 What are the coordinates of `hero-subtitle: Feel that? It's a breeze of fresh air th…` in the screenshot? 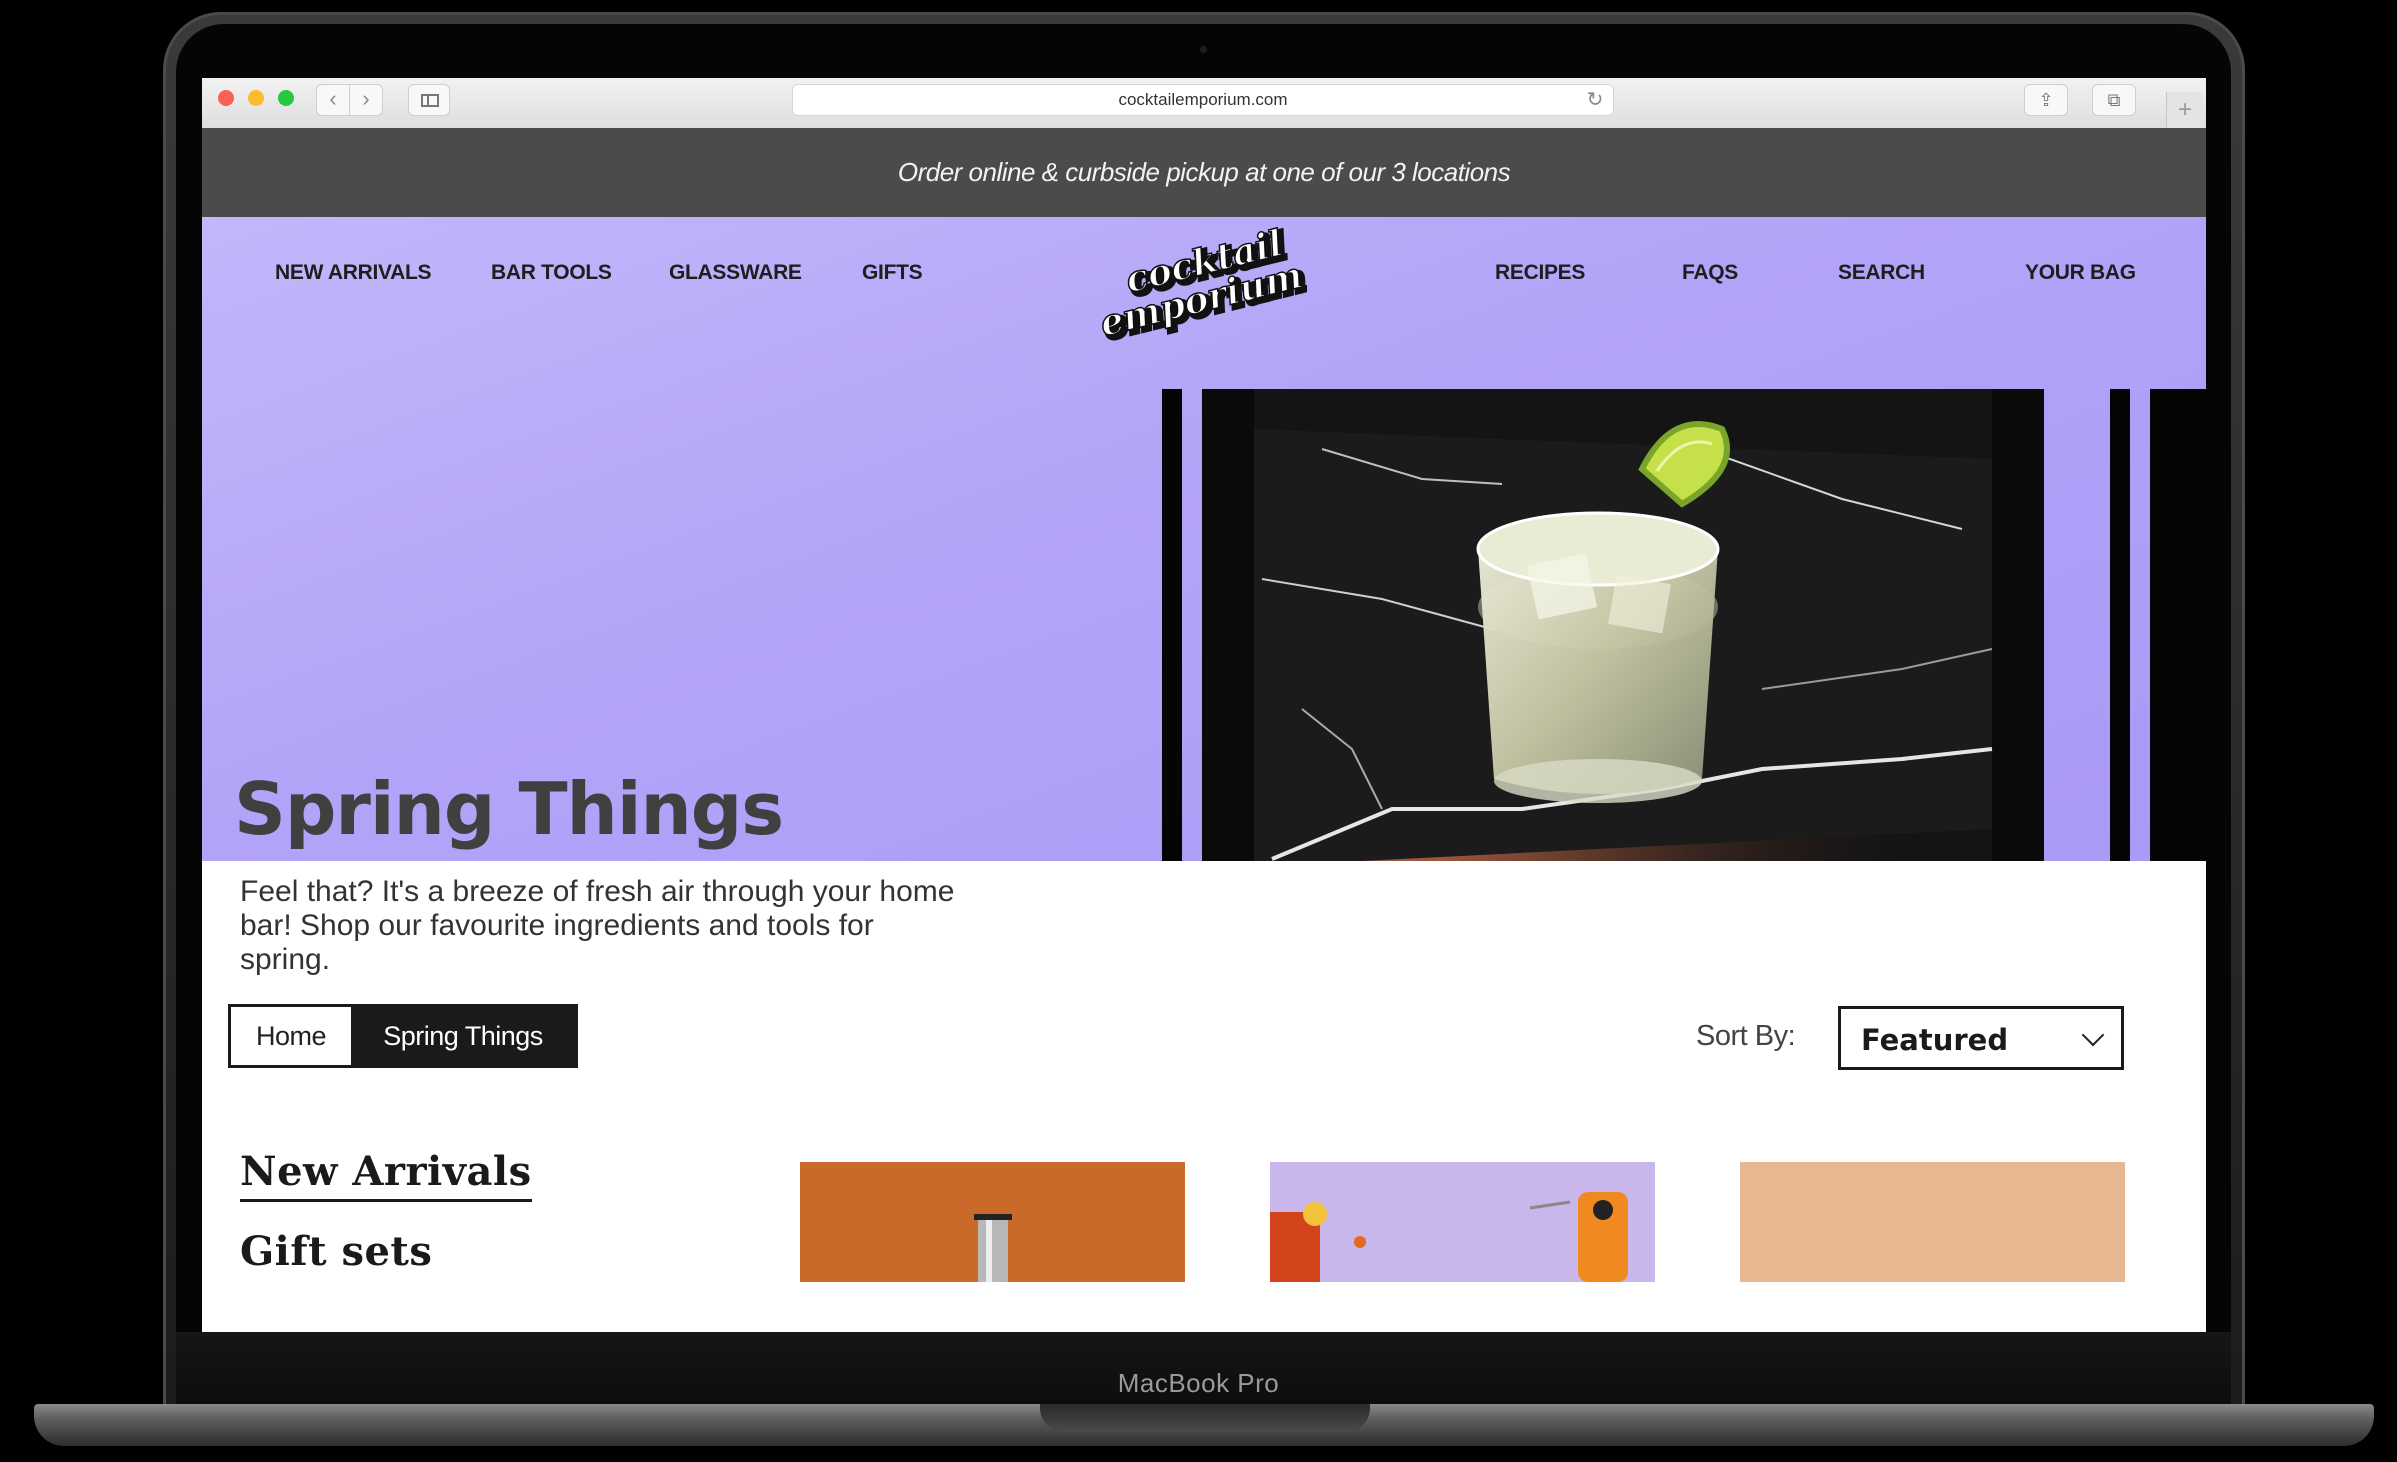 It's located at (597, 925).